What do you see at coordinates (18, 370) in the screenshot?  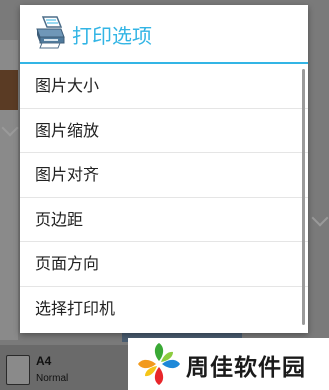 I see `document-icon` at bounding box center [18, 370].